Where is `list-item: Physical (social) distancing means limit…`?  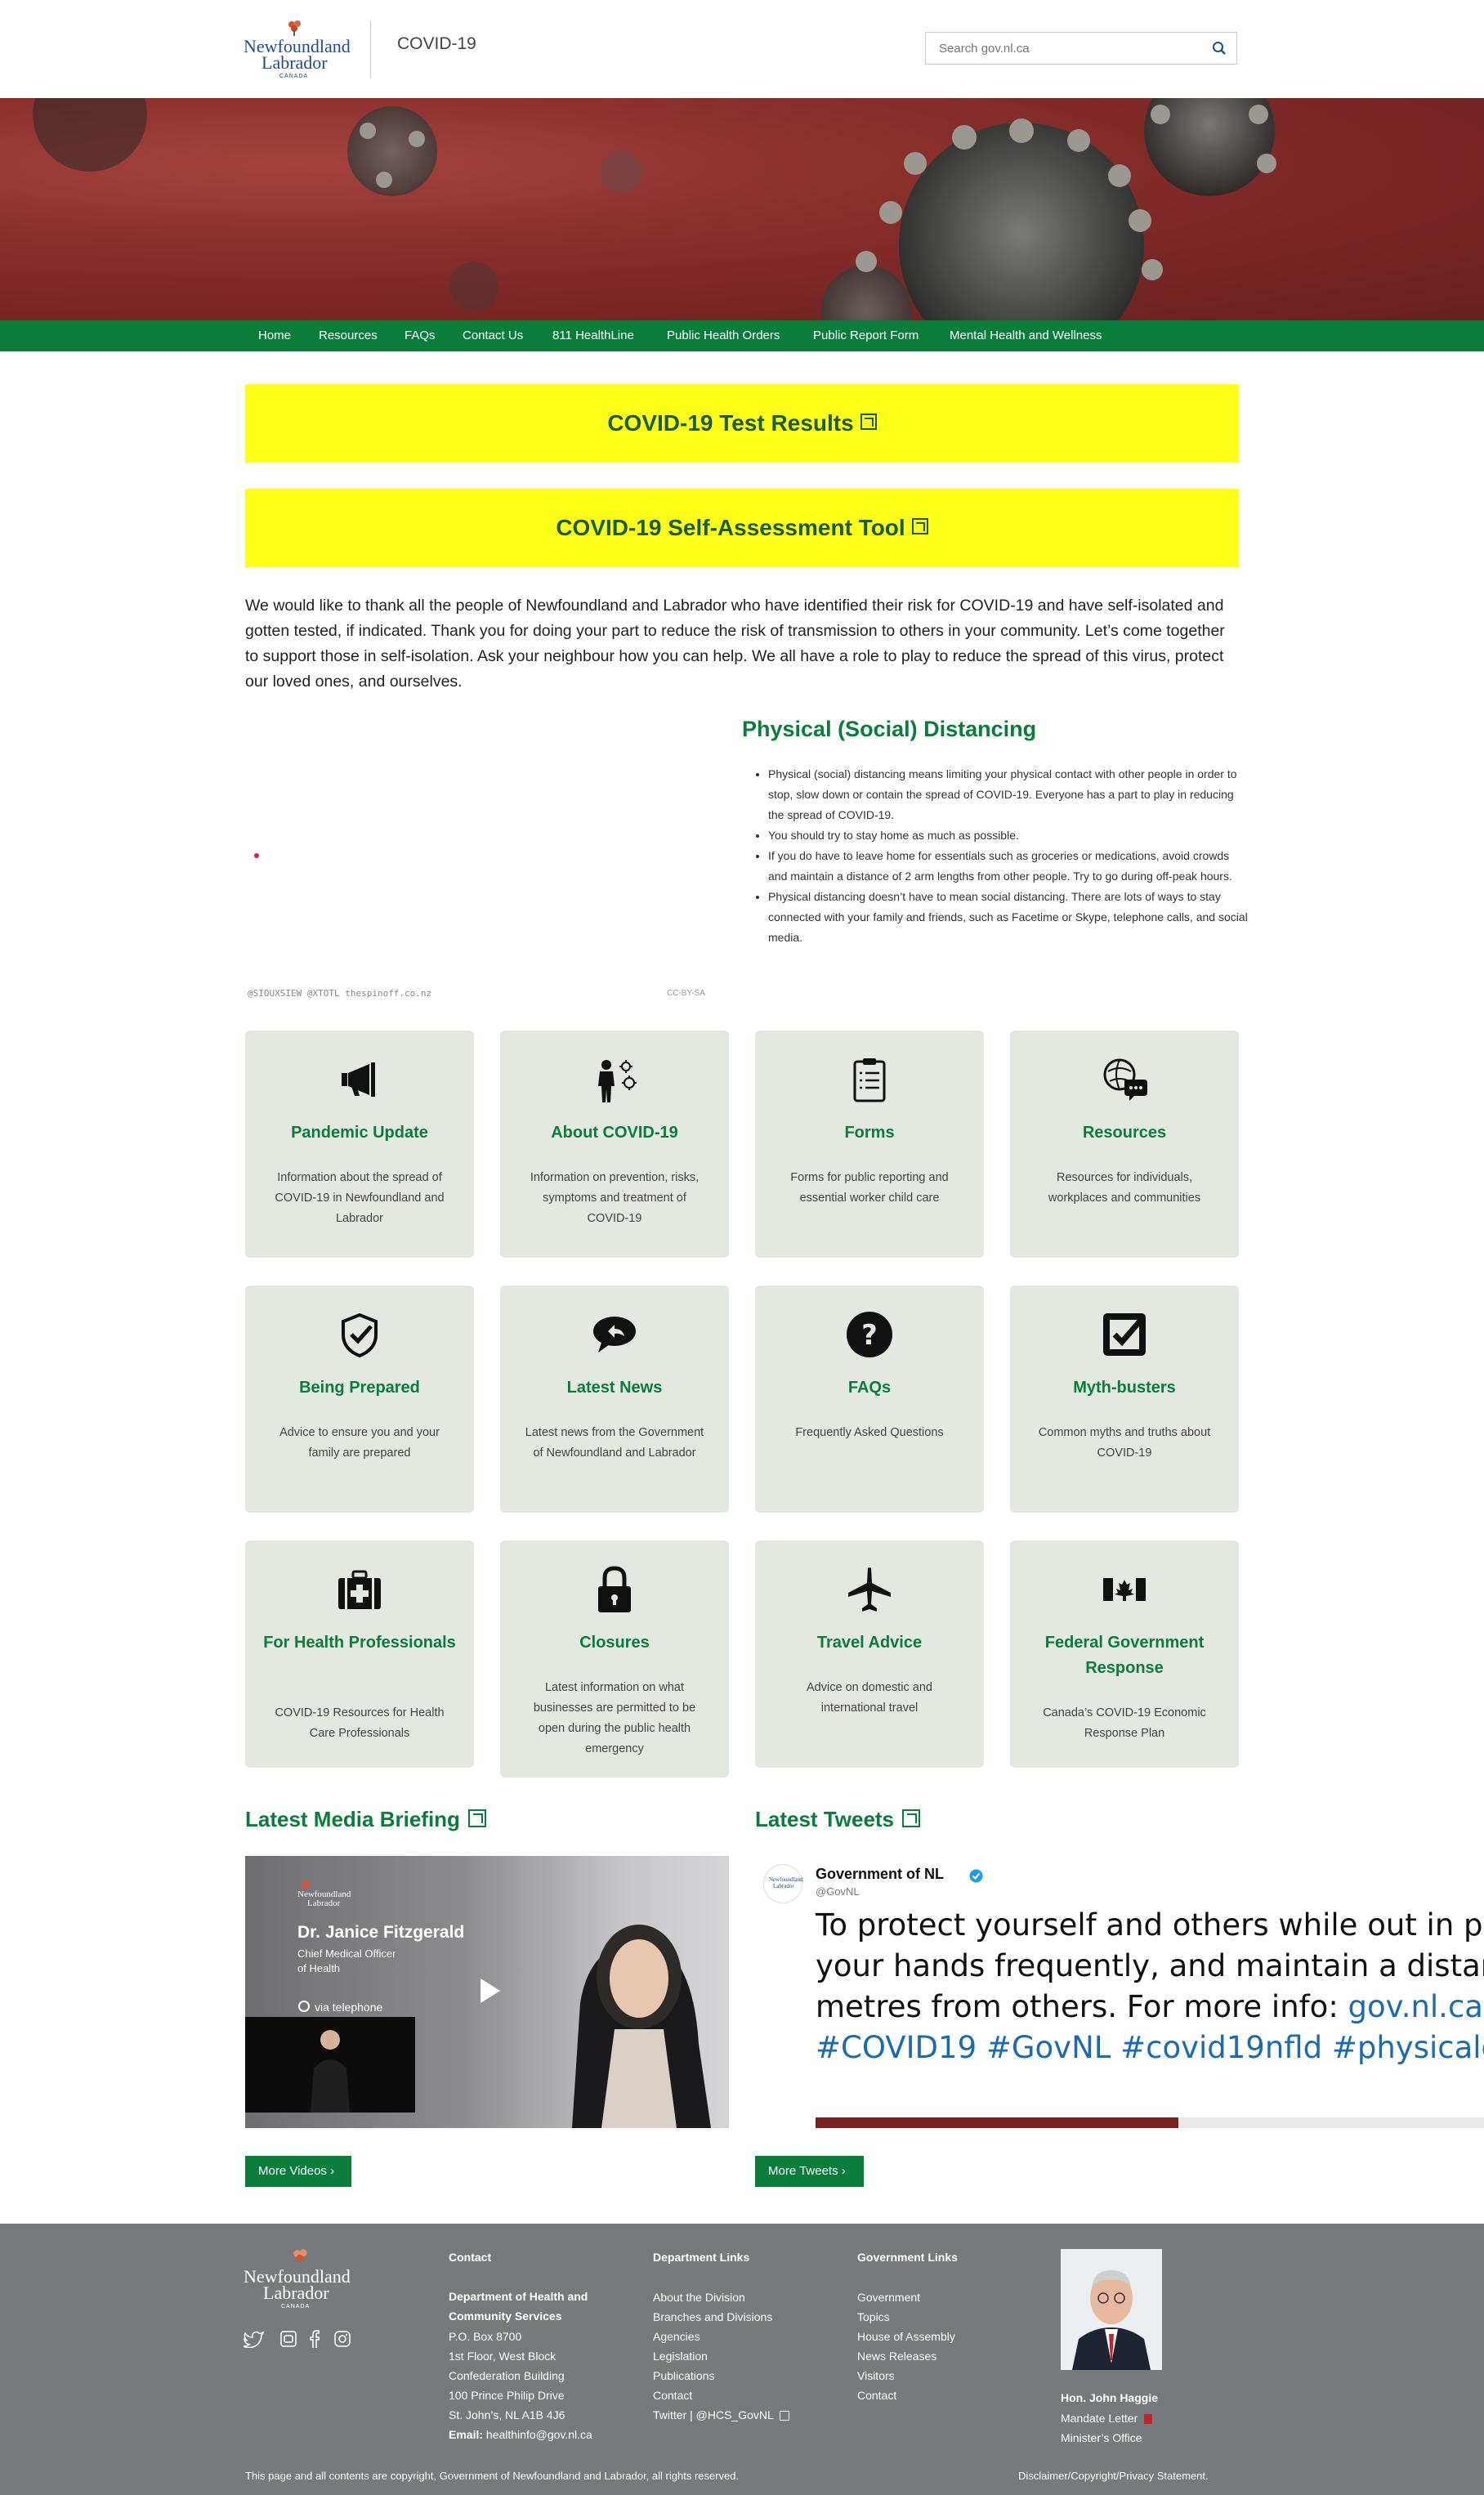
list-item: Physical (social) distancing means limit… is located at coordinates (1009, 794).